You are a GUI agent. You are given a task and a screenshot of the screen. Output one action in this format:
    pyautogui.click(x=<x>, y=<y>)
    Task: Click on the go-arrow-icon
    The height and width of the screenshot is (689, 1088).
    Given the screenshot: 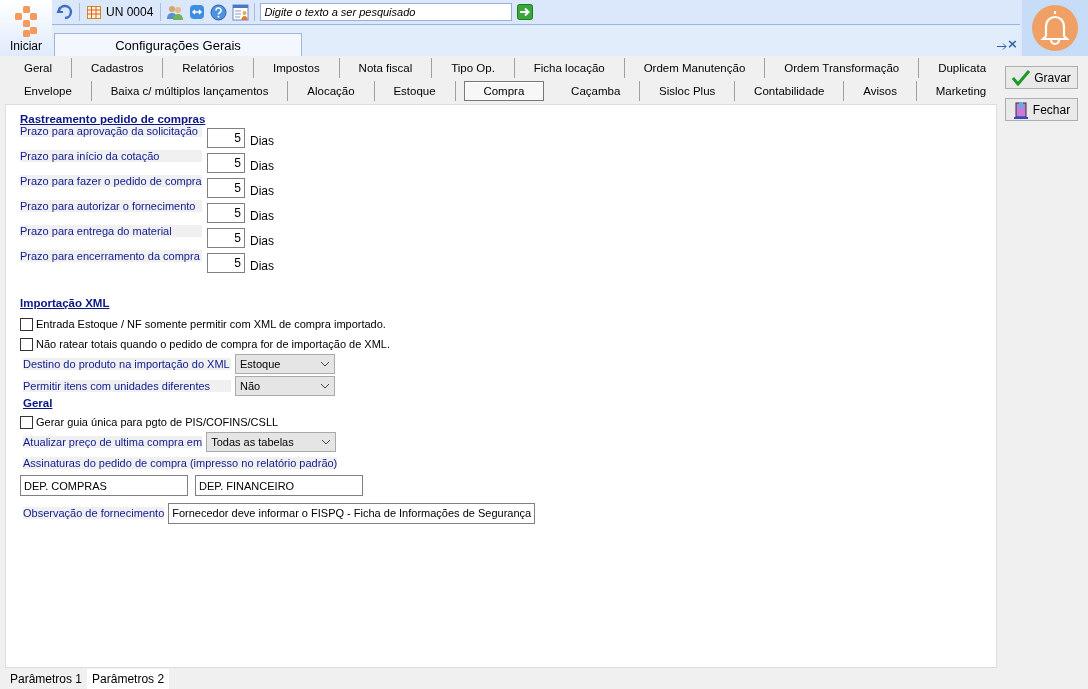 What is the action you would take?
    pyautogui.click(x=525, y=12)
    